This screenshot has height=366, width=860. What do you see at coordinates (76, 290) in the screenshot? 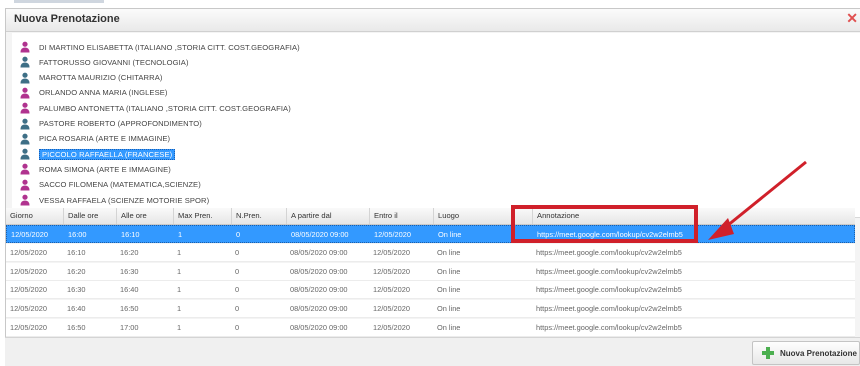
I see `cell-col-from: 16:30` at bounding box center [76, 290].